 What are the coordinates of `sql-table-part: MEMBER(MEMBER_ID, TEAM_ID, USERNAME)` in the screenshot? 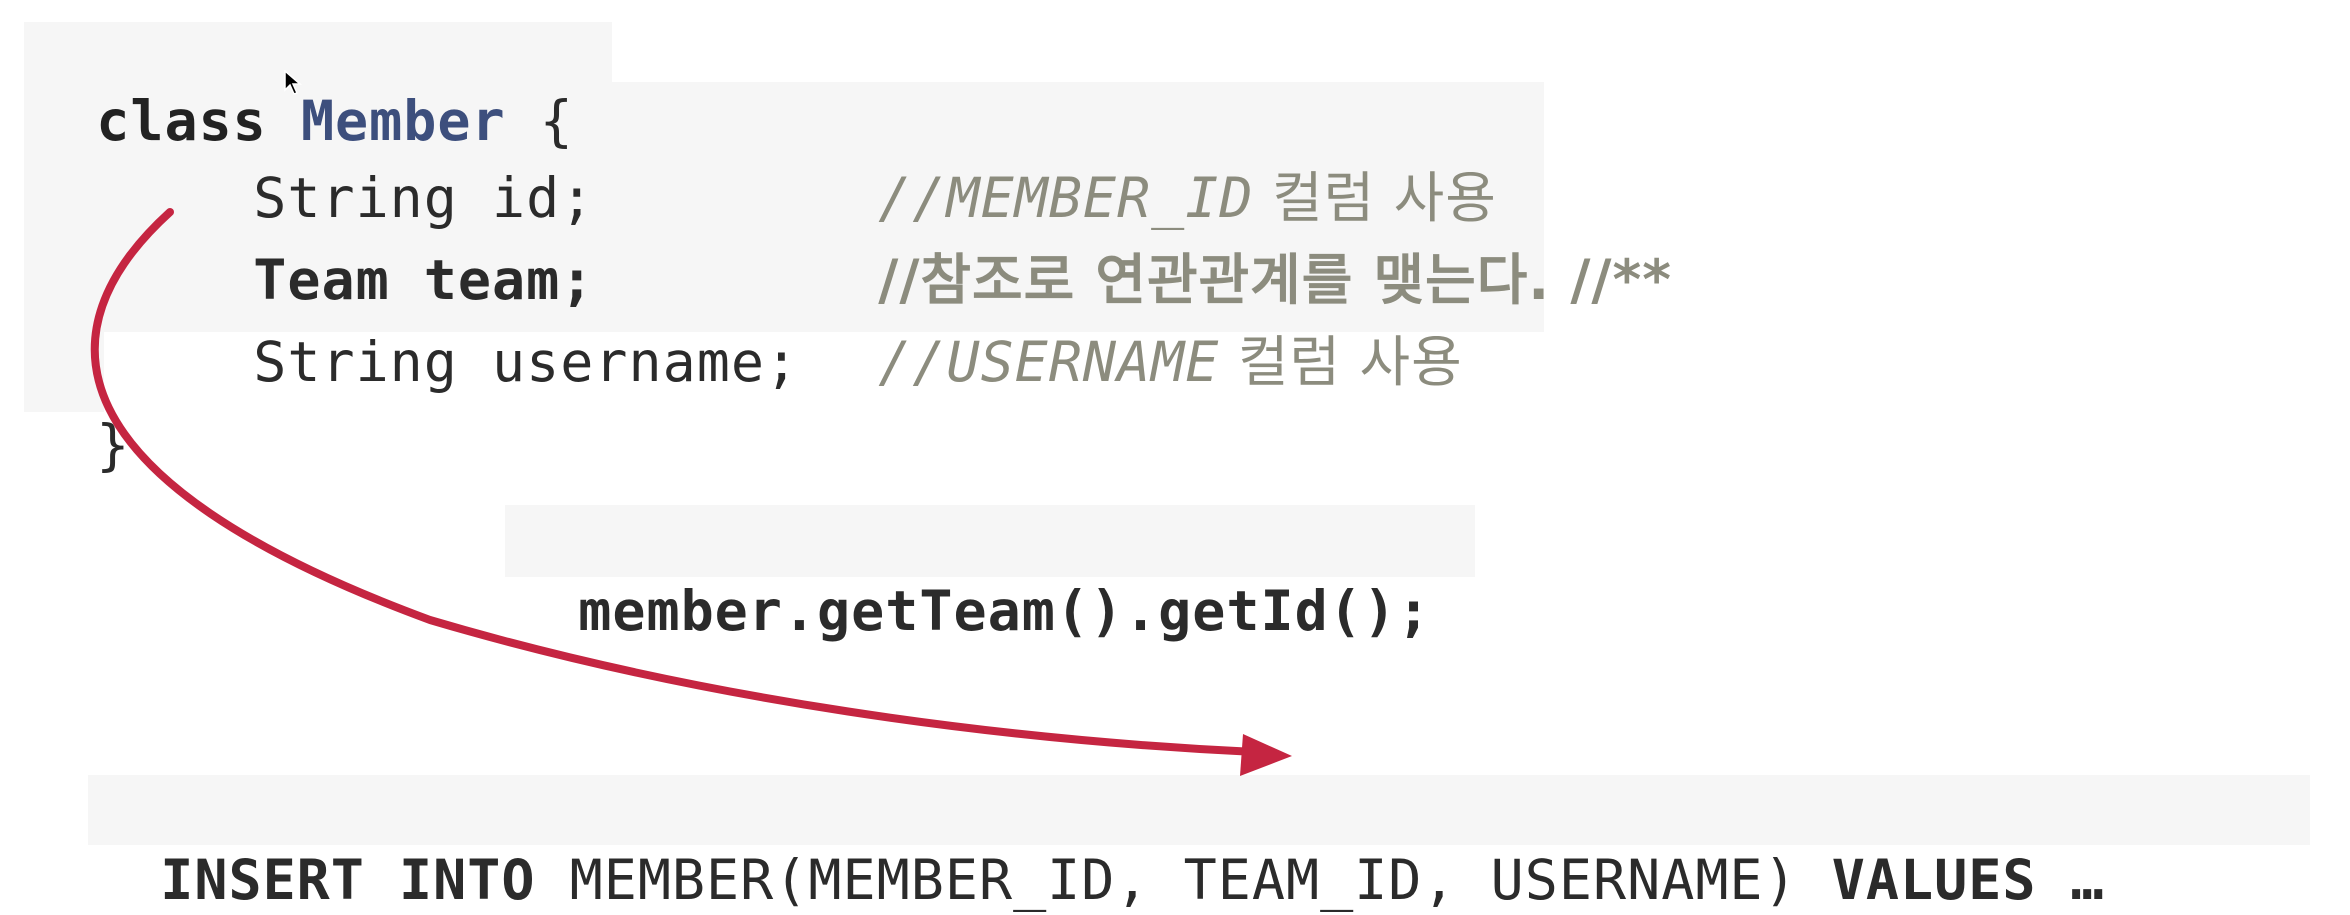 It's located at (1183, 880).